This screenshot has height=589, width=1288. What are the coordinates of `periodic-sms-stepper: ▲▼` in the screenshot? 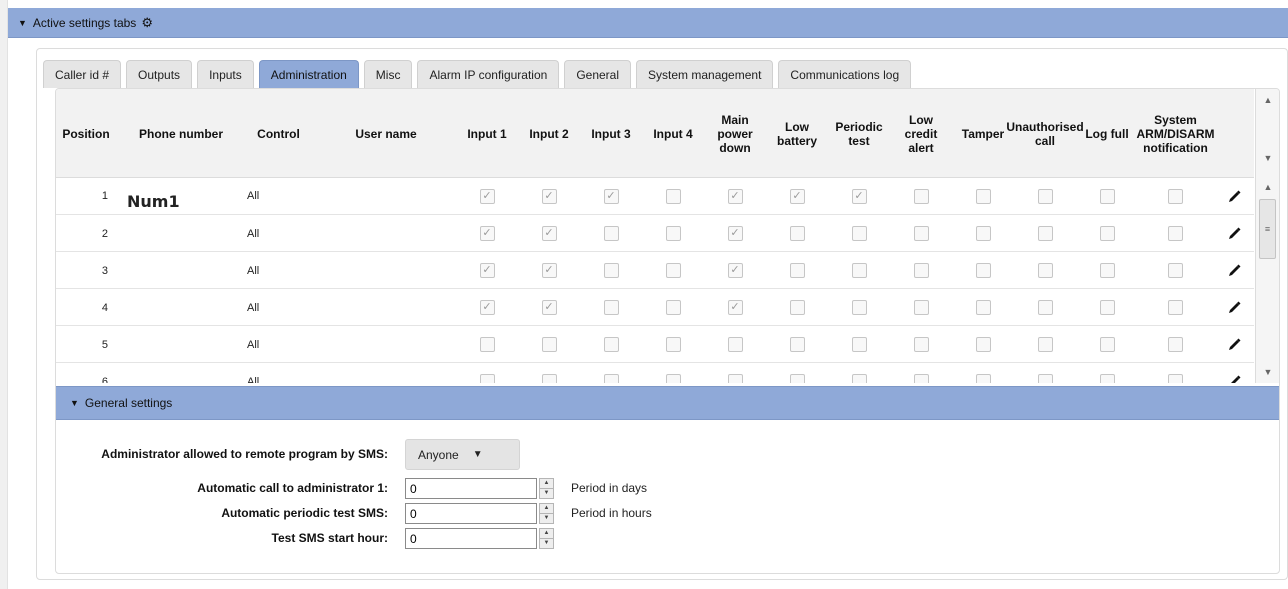 It's located at (479, 513).